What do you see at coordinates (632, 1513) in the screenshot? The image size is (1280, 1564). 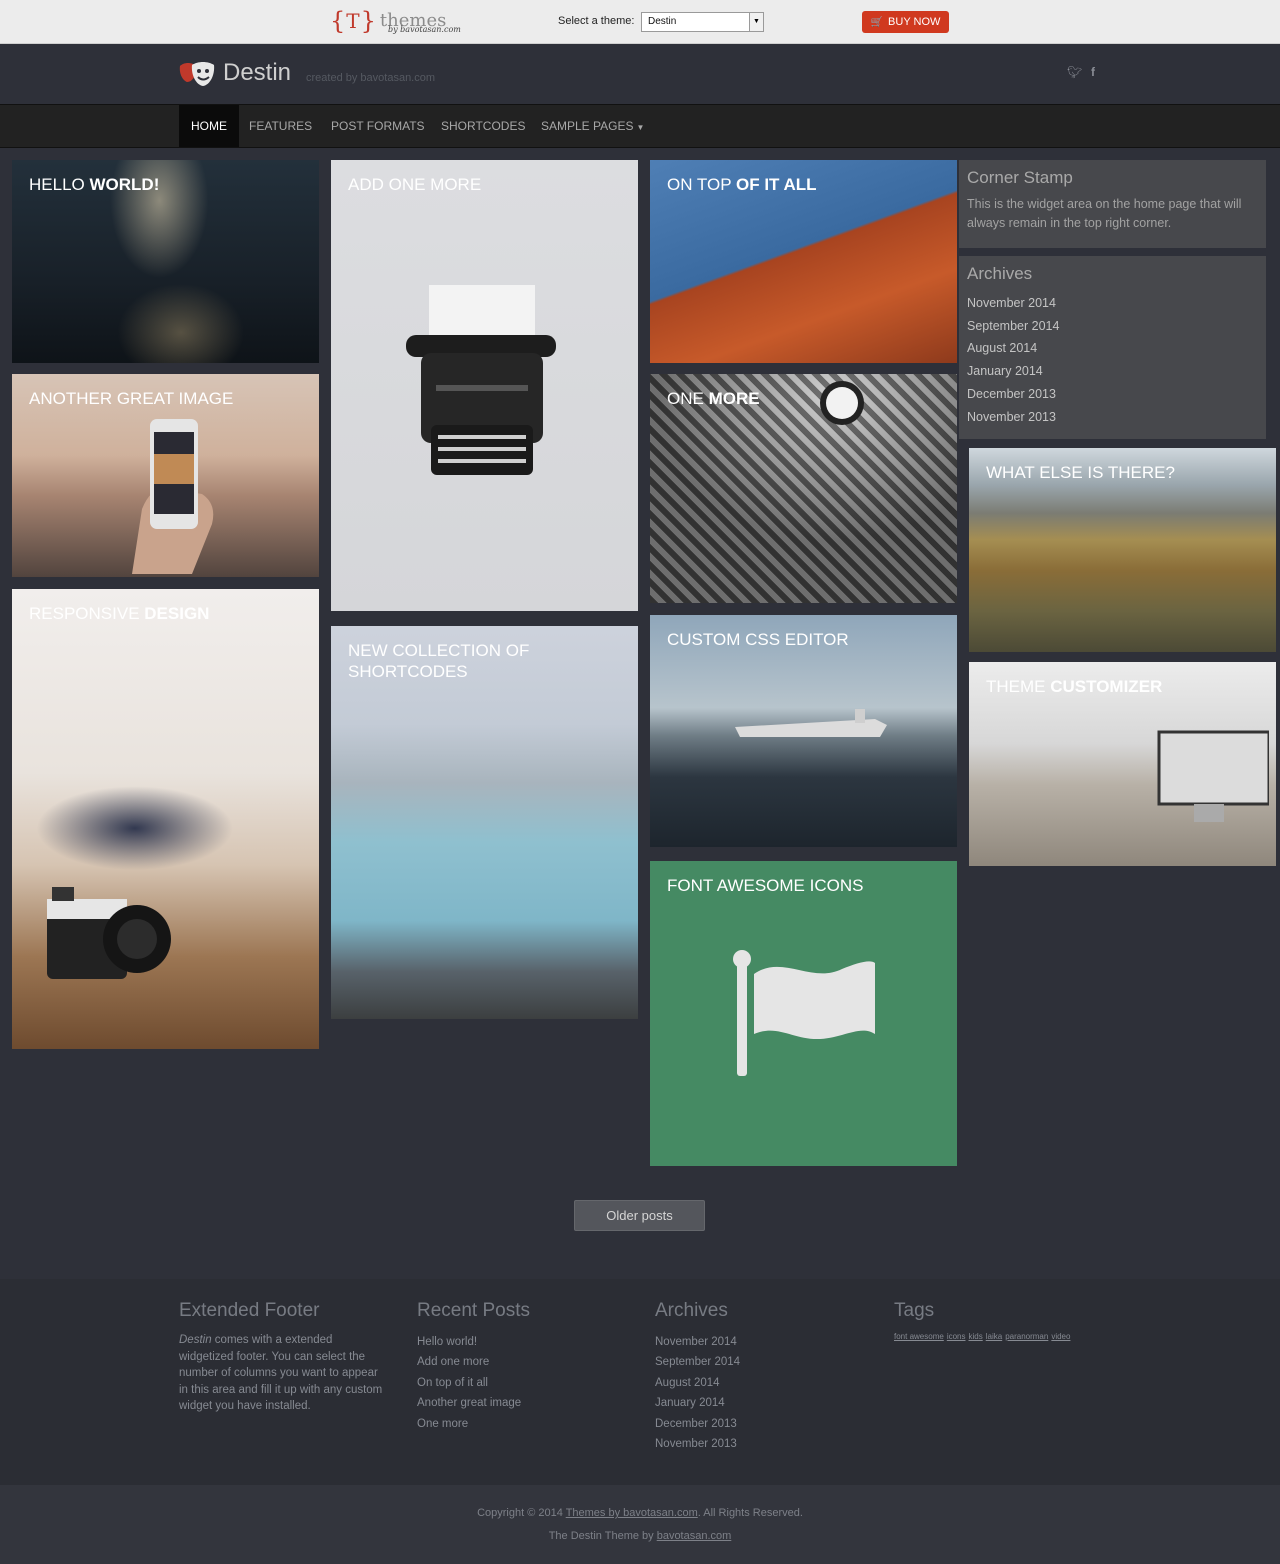 I see `themes-link: Themes by bavotasan.com` at bounding box center [632, 1513].